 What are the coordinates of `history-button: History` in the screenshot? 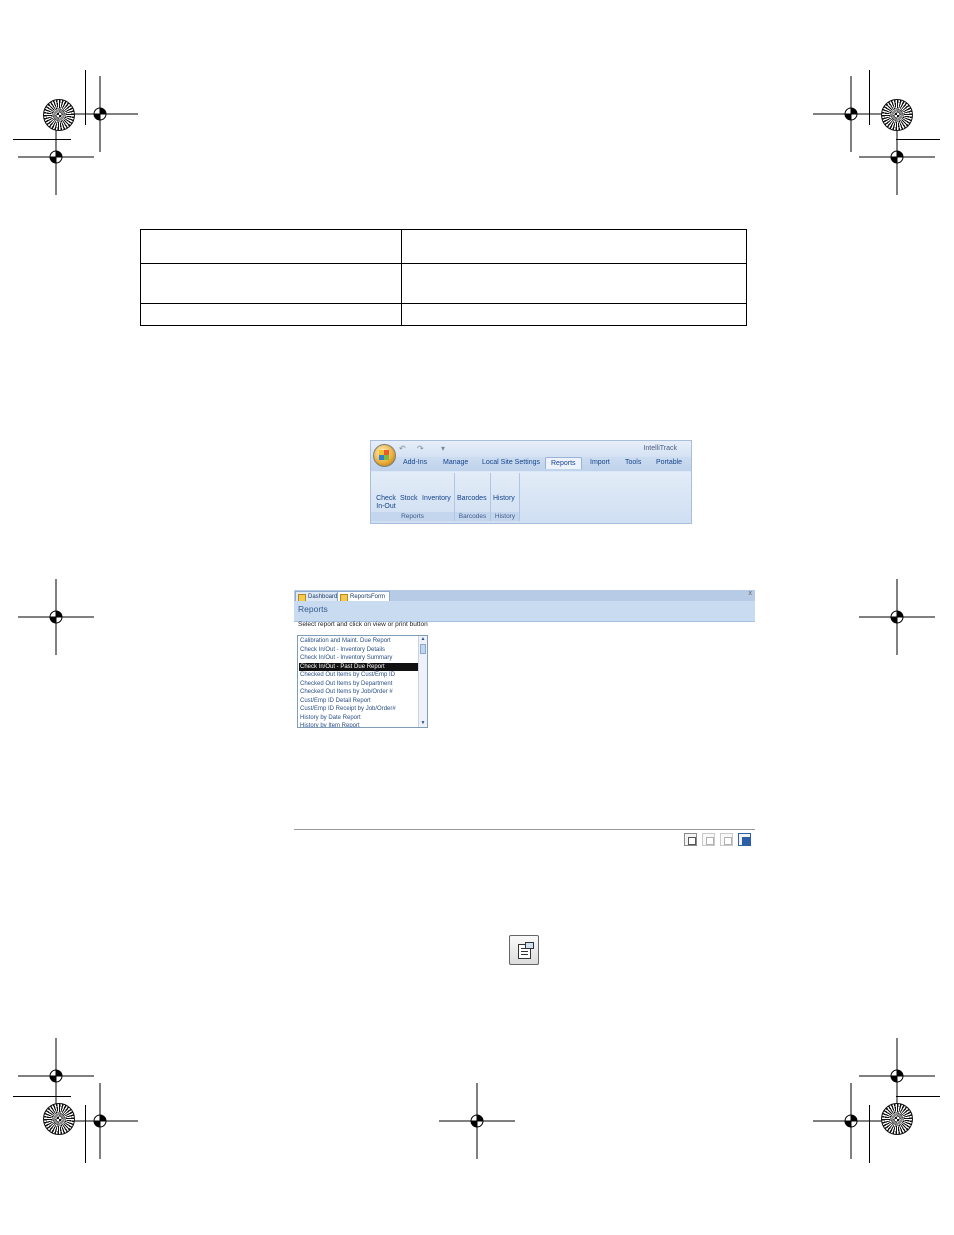 It's located at (504, 499).